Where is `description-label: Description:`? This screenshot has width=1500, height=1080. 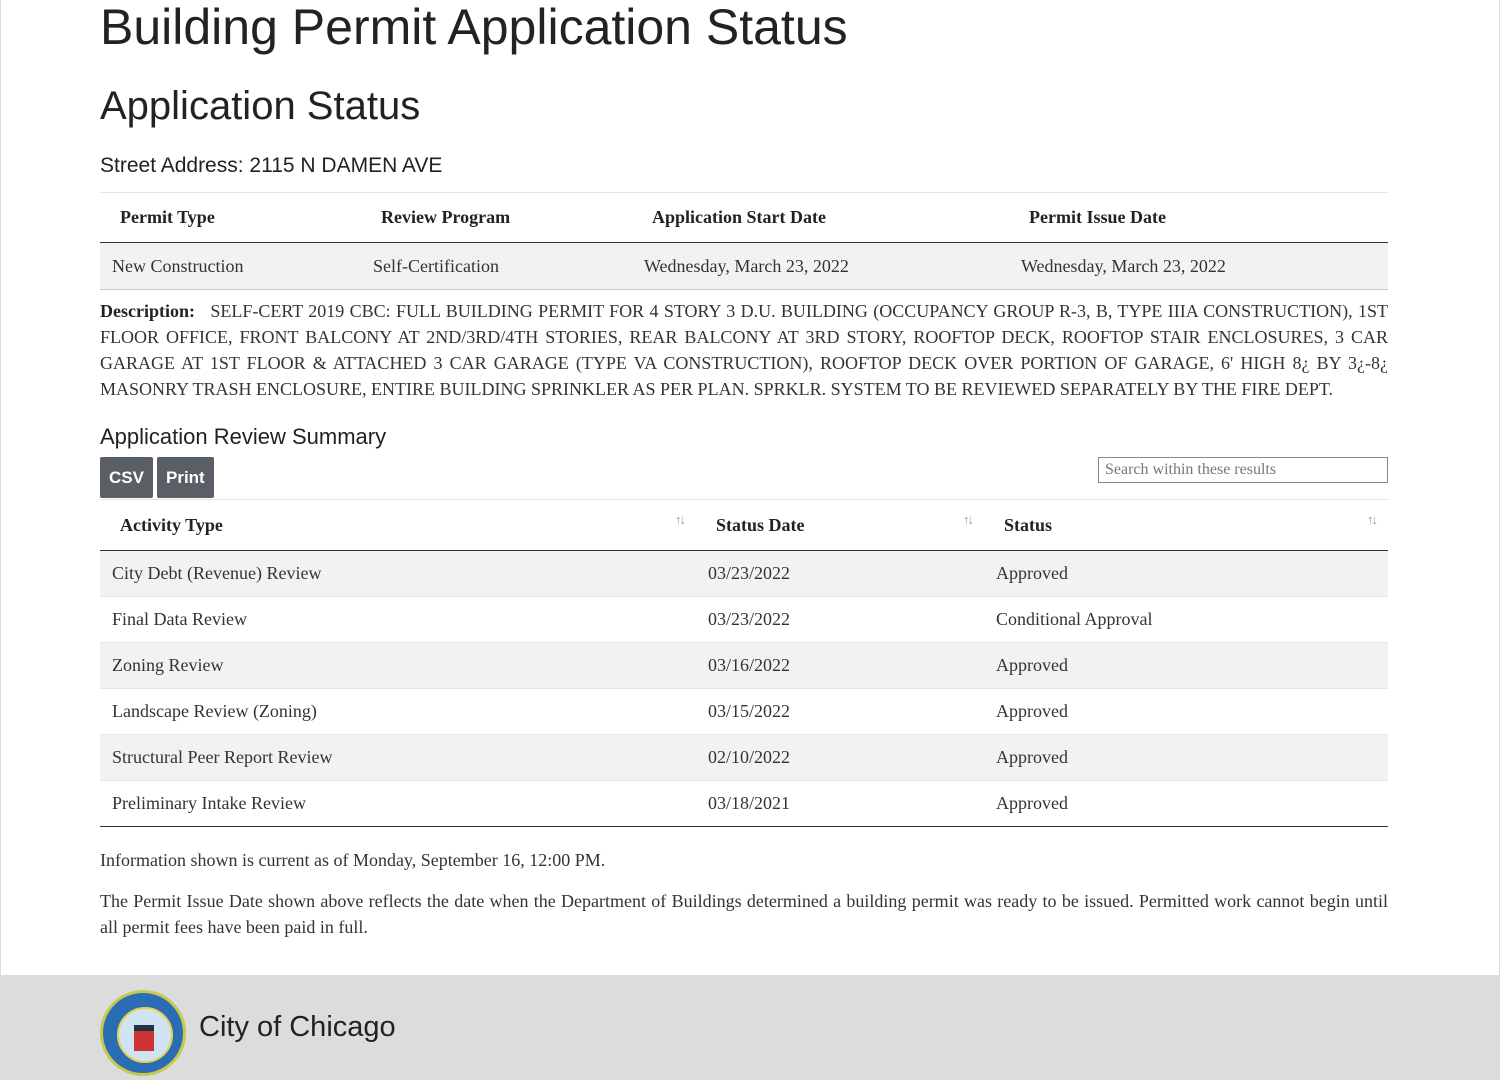 description-label: Description: is located at coordinates (147, 311).